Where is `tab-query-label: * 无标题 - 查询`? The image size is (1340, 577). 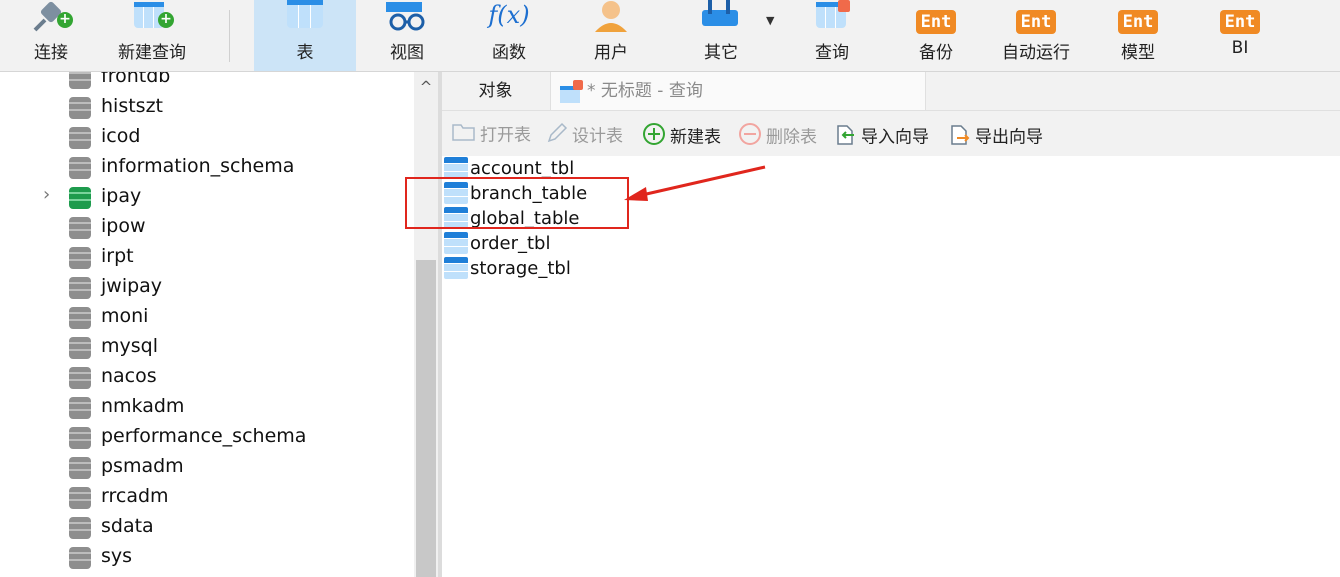
tab-query-label: * 无标题 - 查询 is located at coordinates (645, 91).